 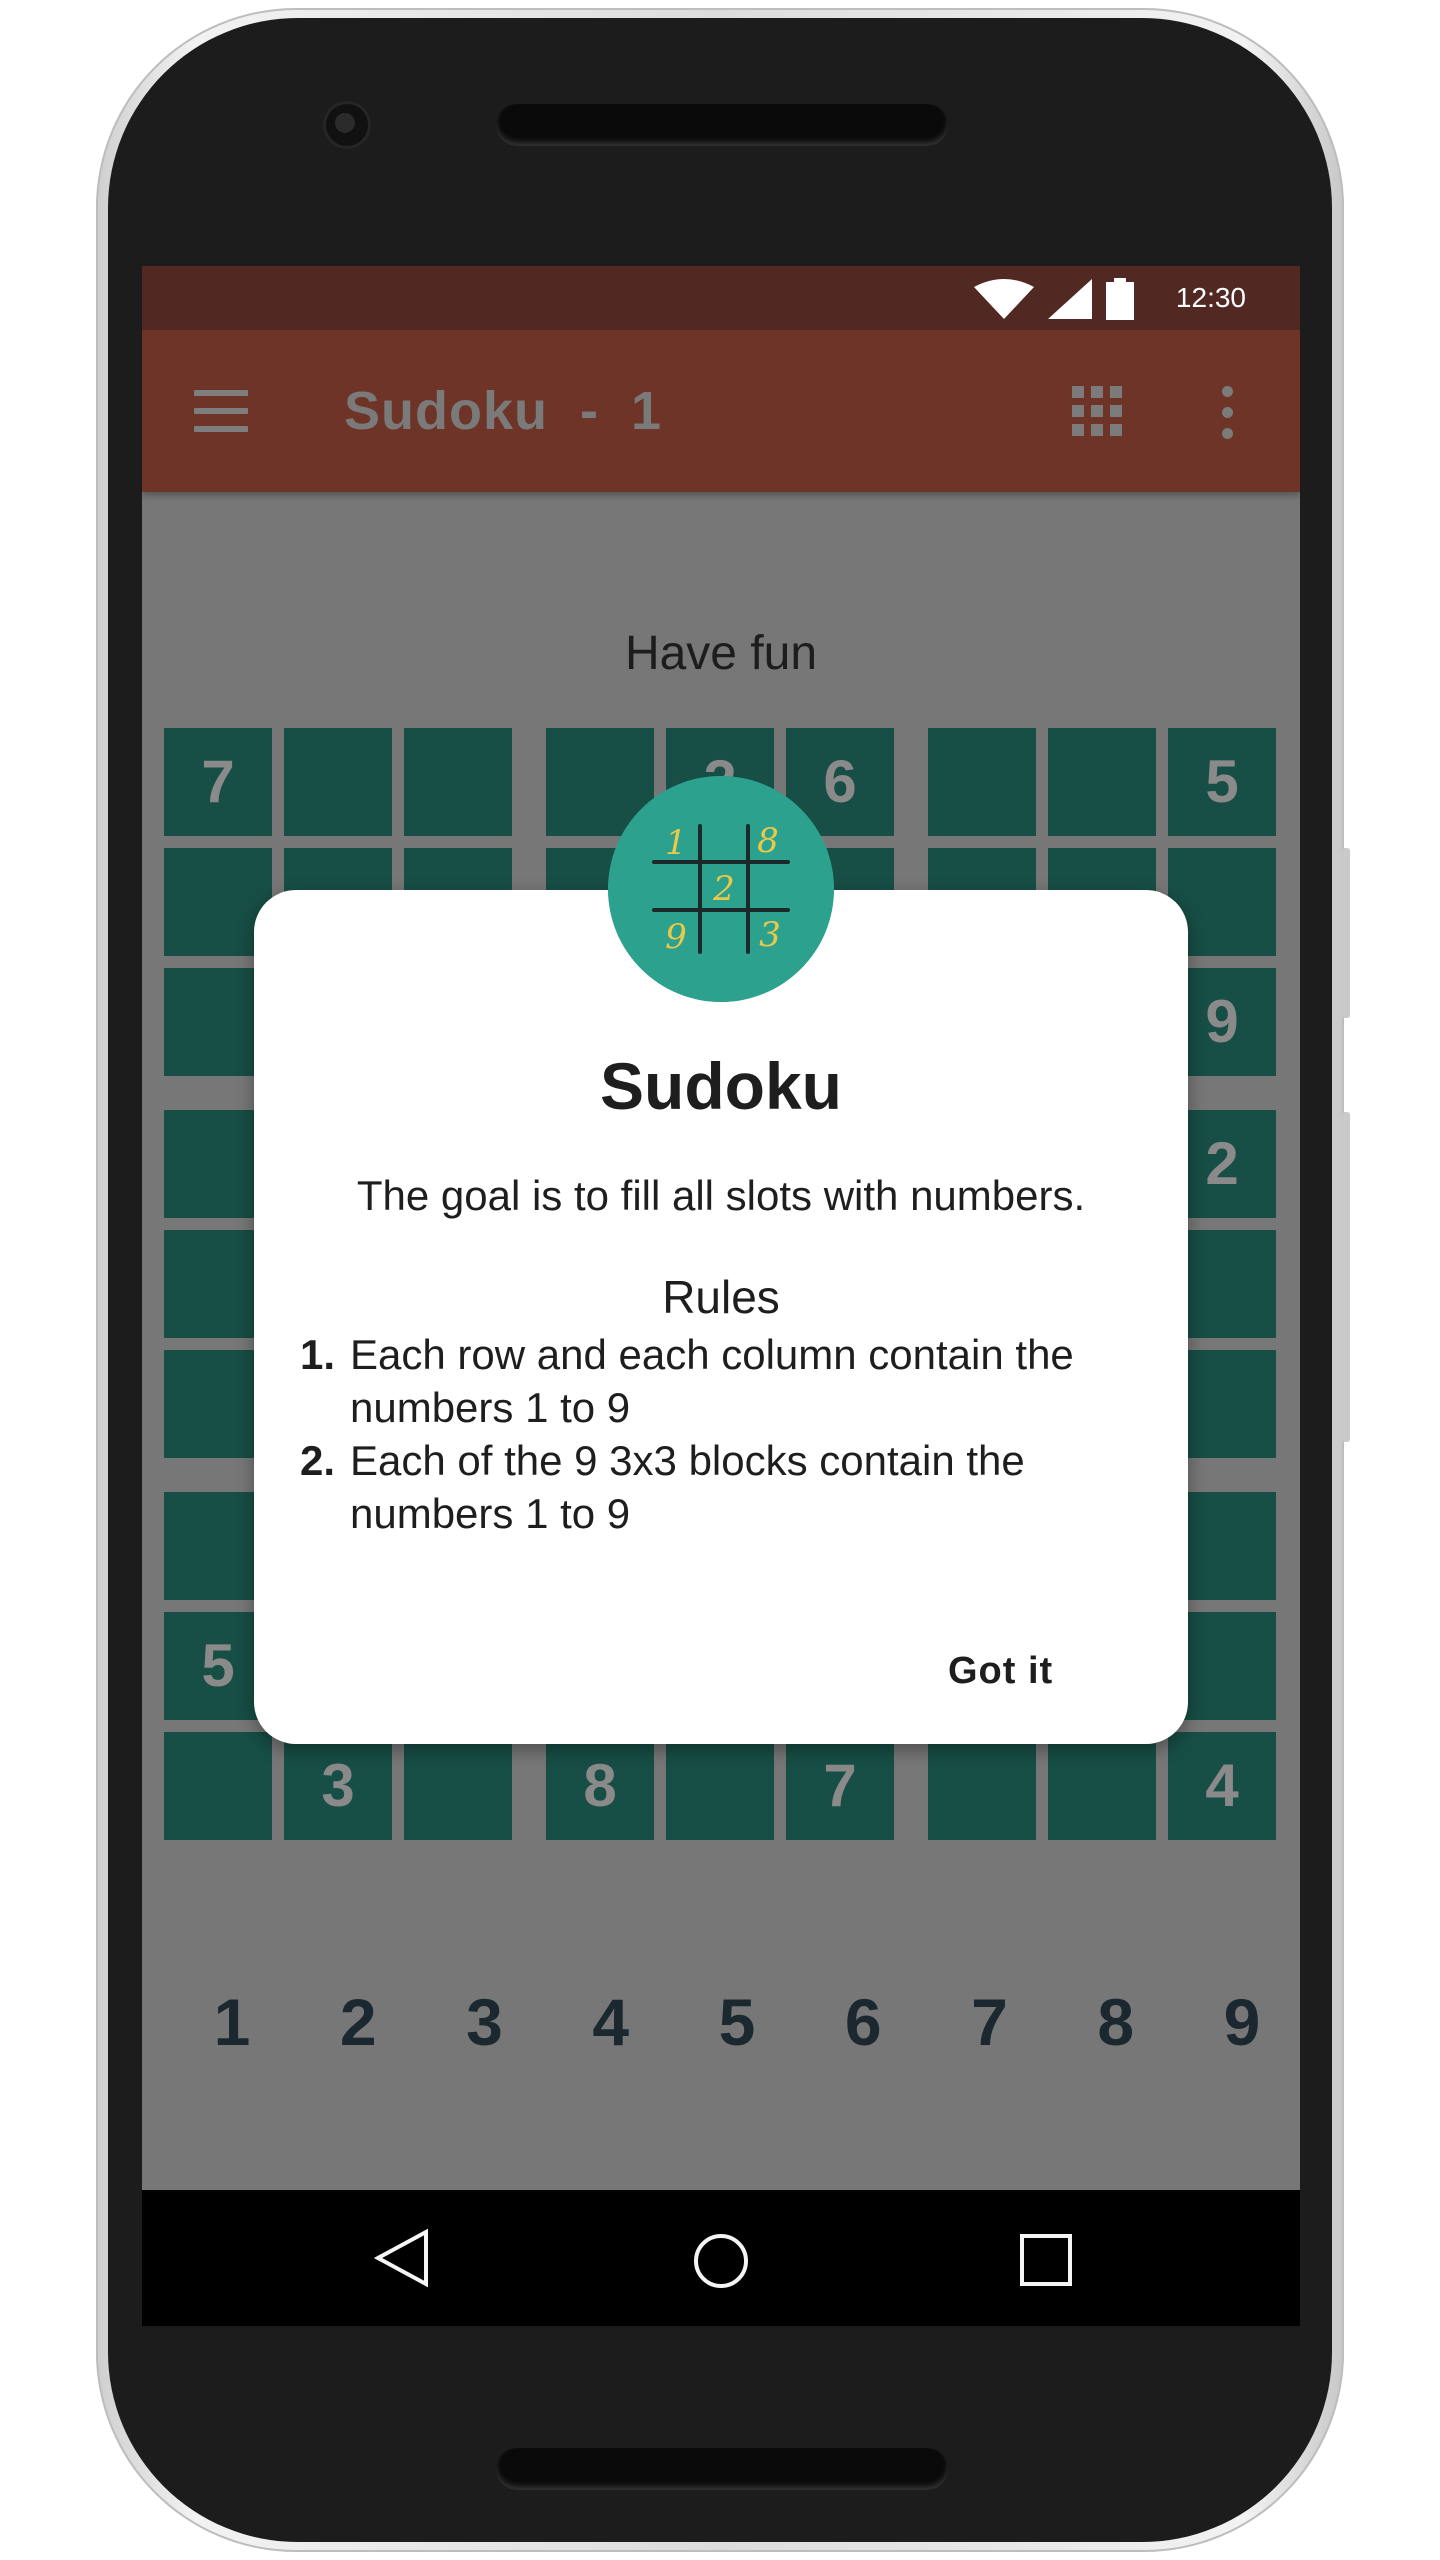 I want to click on logo-digit-1: 1, so click(x=676, y=843).